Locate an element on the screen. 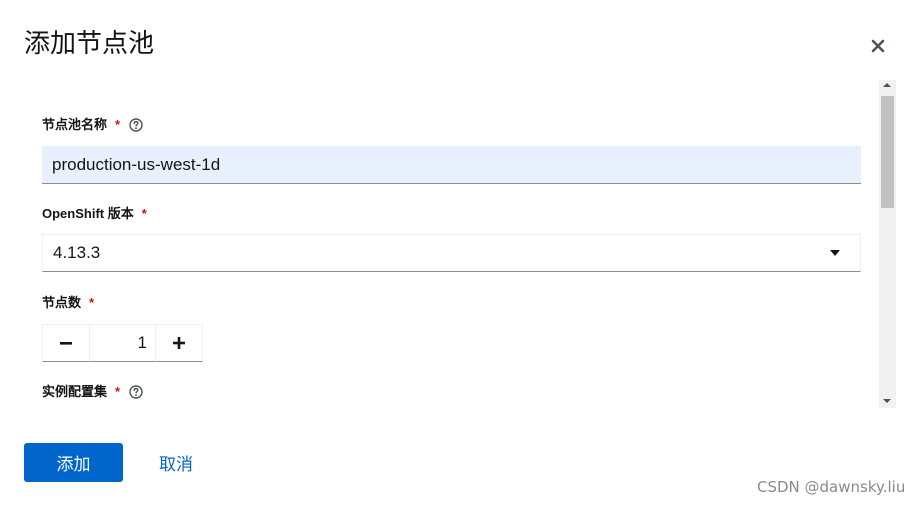 The image size is (918, 505). instance-profile-label: 实例配置集 * is located at coordinates (92, 392).